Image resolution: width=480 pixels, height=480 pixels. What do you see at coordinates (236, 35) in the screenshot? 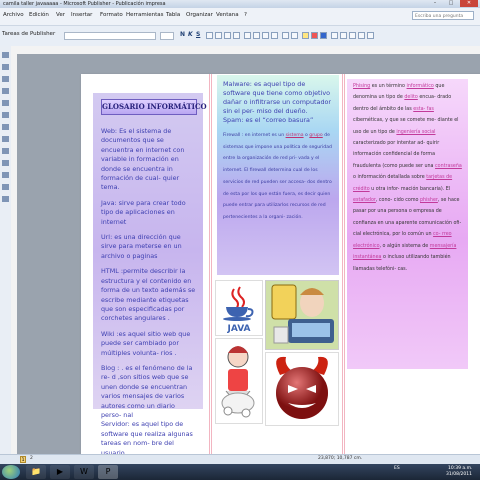
I see `justify-icon` at bounding box center [236, 35].